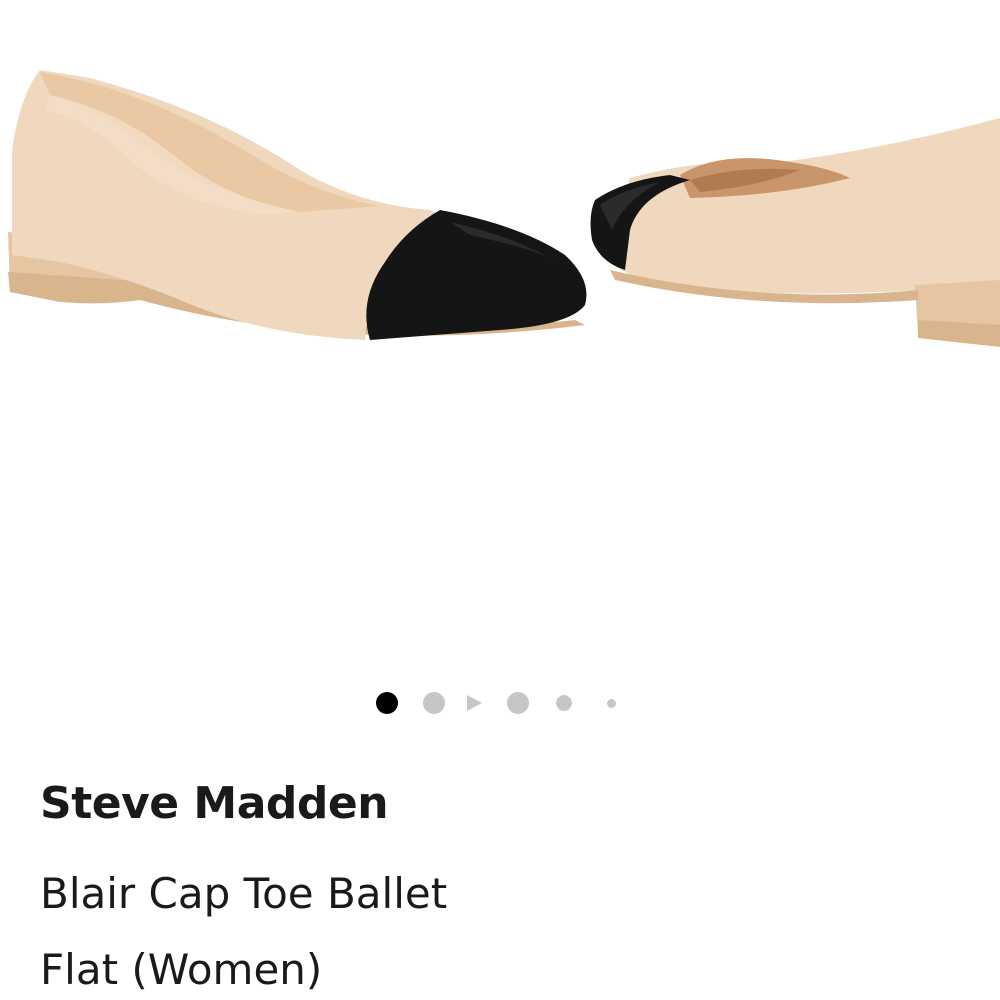 The width and height of the screenshot is (1000, 1000). I want to click on right-shoe, so click(795, 232).